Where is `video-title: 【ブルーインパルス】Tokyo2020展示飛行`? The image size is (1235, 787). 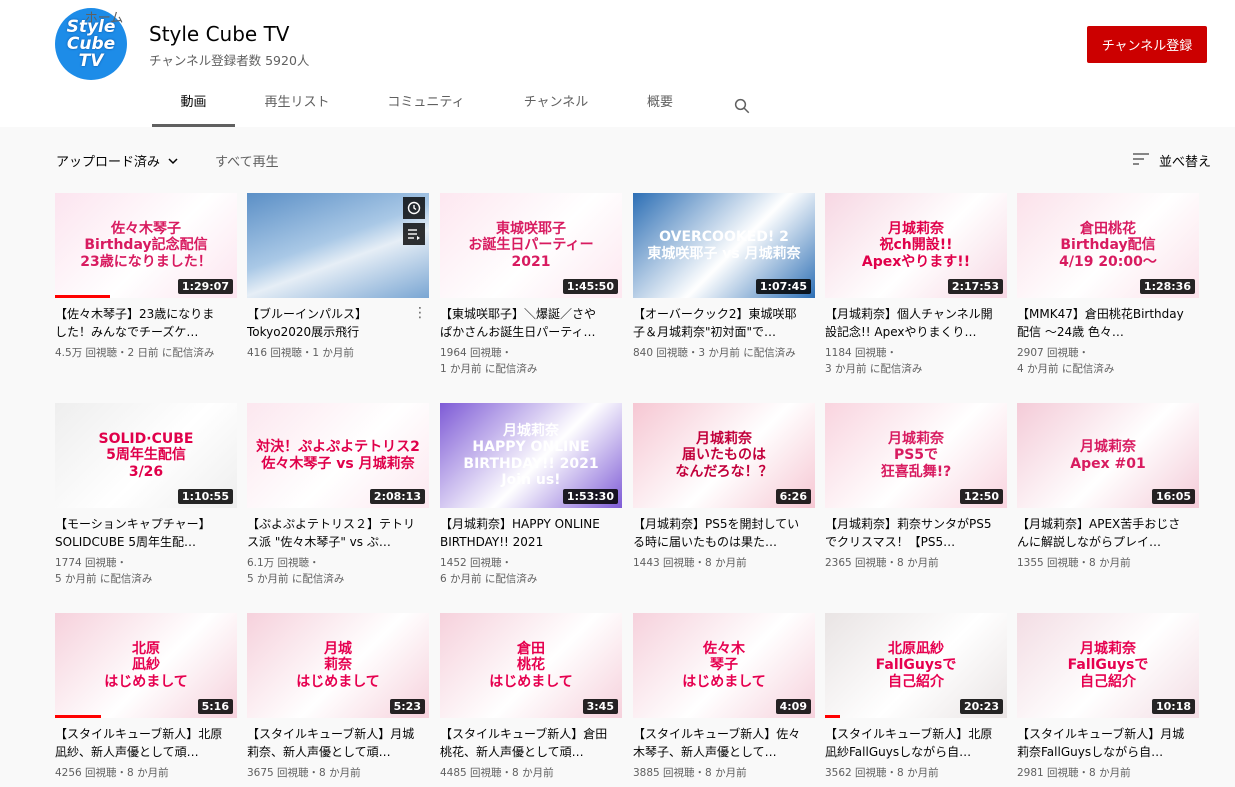 video-title: 【ブルーインパルス】Tokyo2020展示飛行 is located at coordinates (338, 323).